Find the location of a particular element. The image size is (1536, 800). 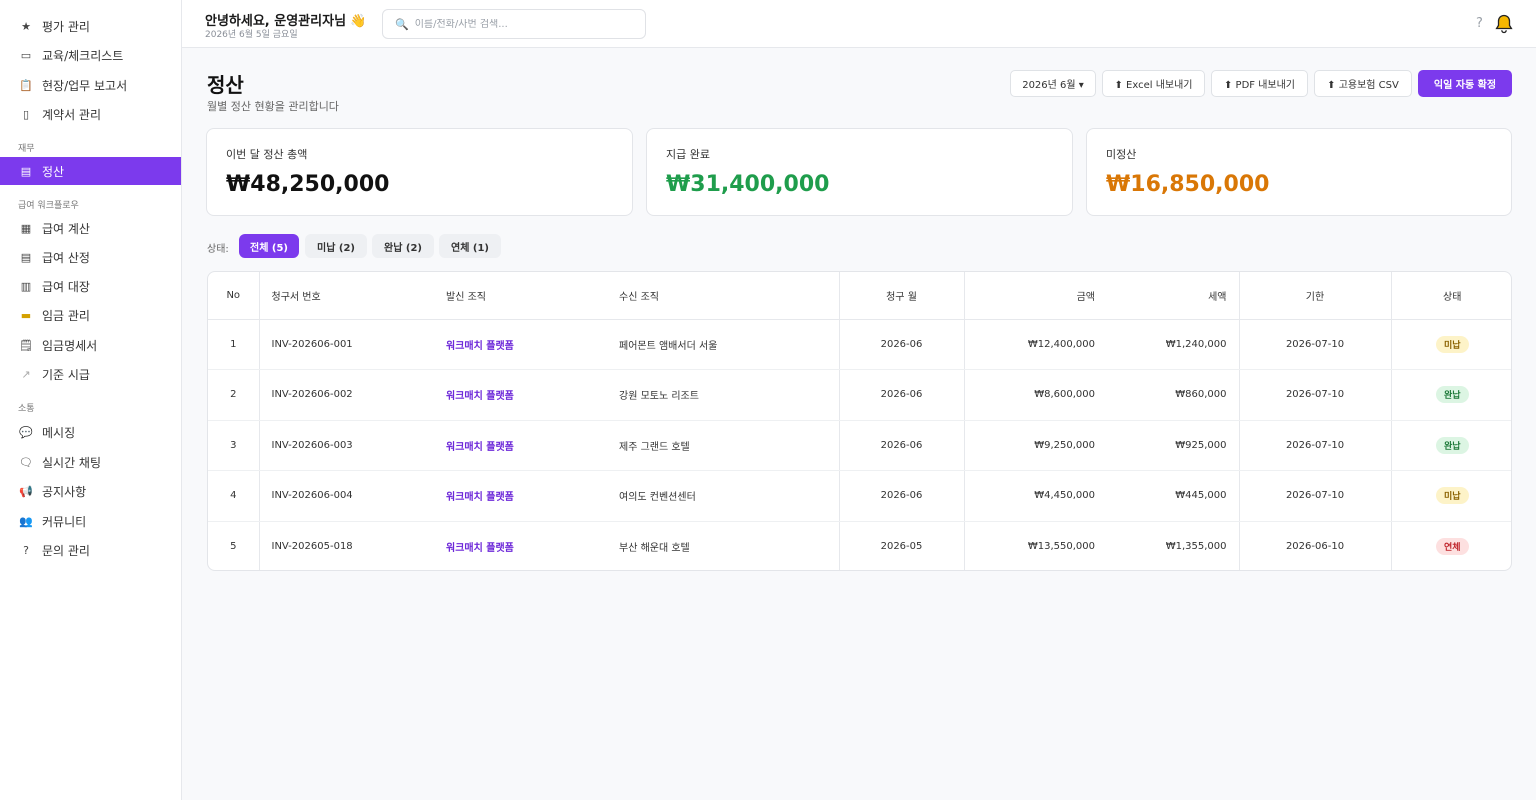

filter-chip-all: 전체 (5) is located at coordinates (269, 246).